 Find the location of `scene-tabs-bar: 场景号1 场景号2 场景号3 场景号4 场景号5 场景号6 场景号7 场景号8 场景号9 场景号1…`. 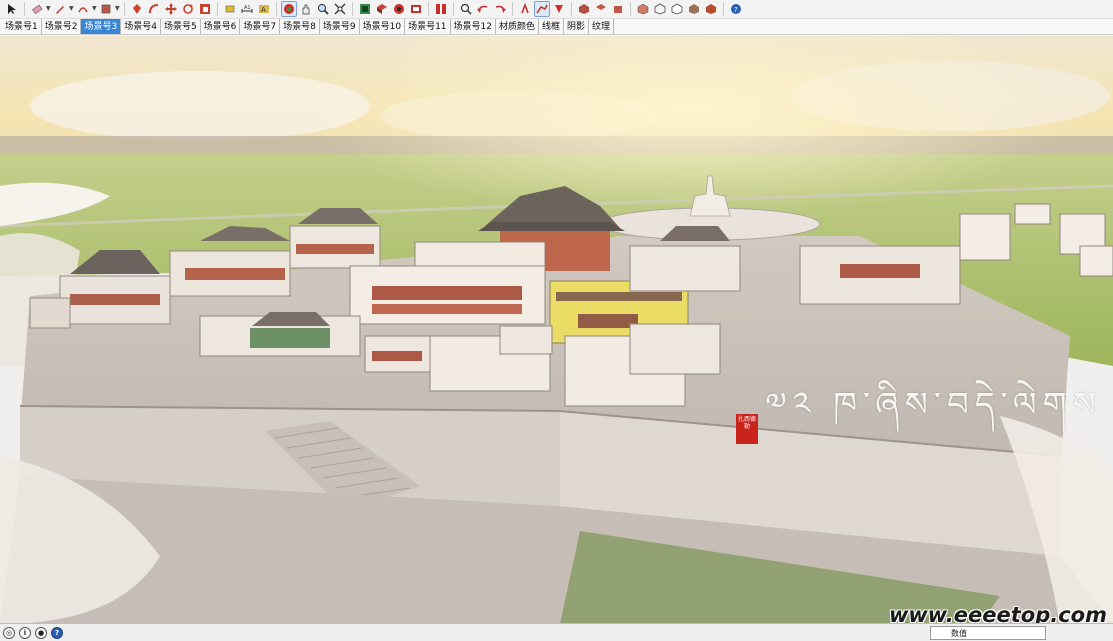

scene-tabs-bar: 场景号1 场景号2 场景号3 场景号4 场景号5 场景号6 场景号7 场景号8 场景号9 场景号1… is located at coordinates (556, 27).